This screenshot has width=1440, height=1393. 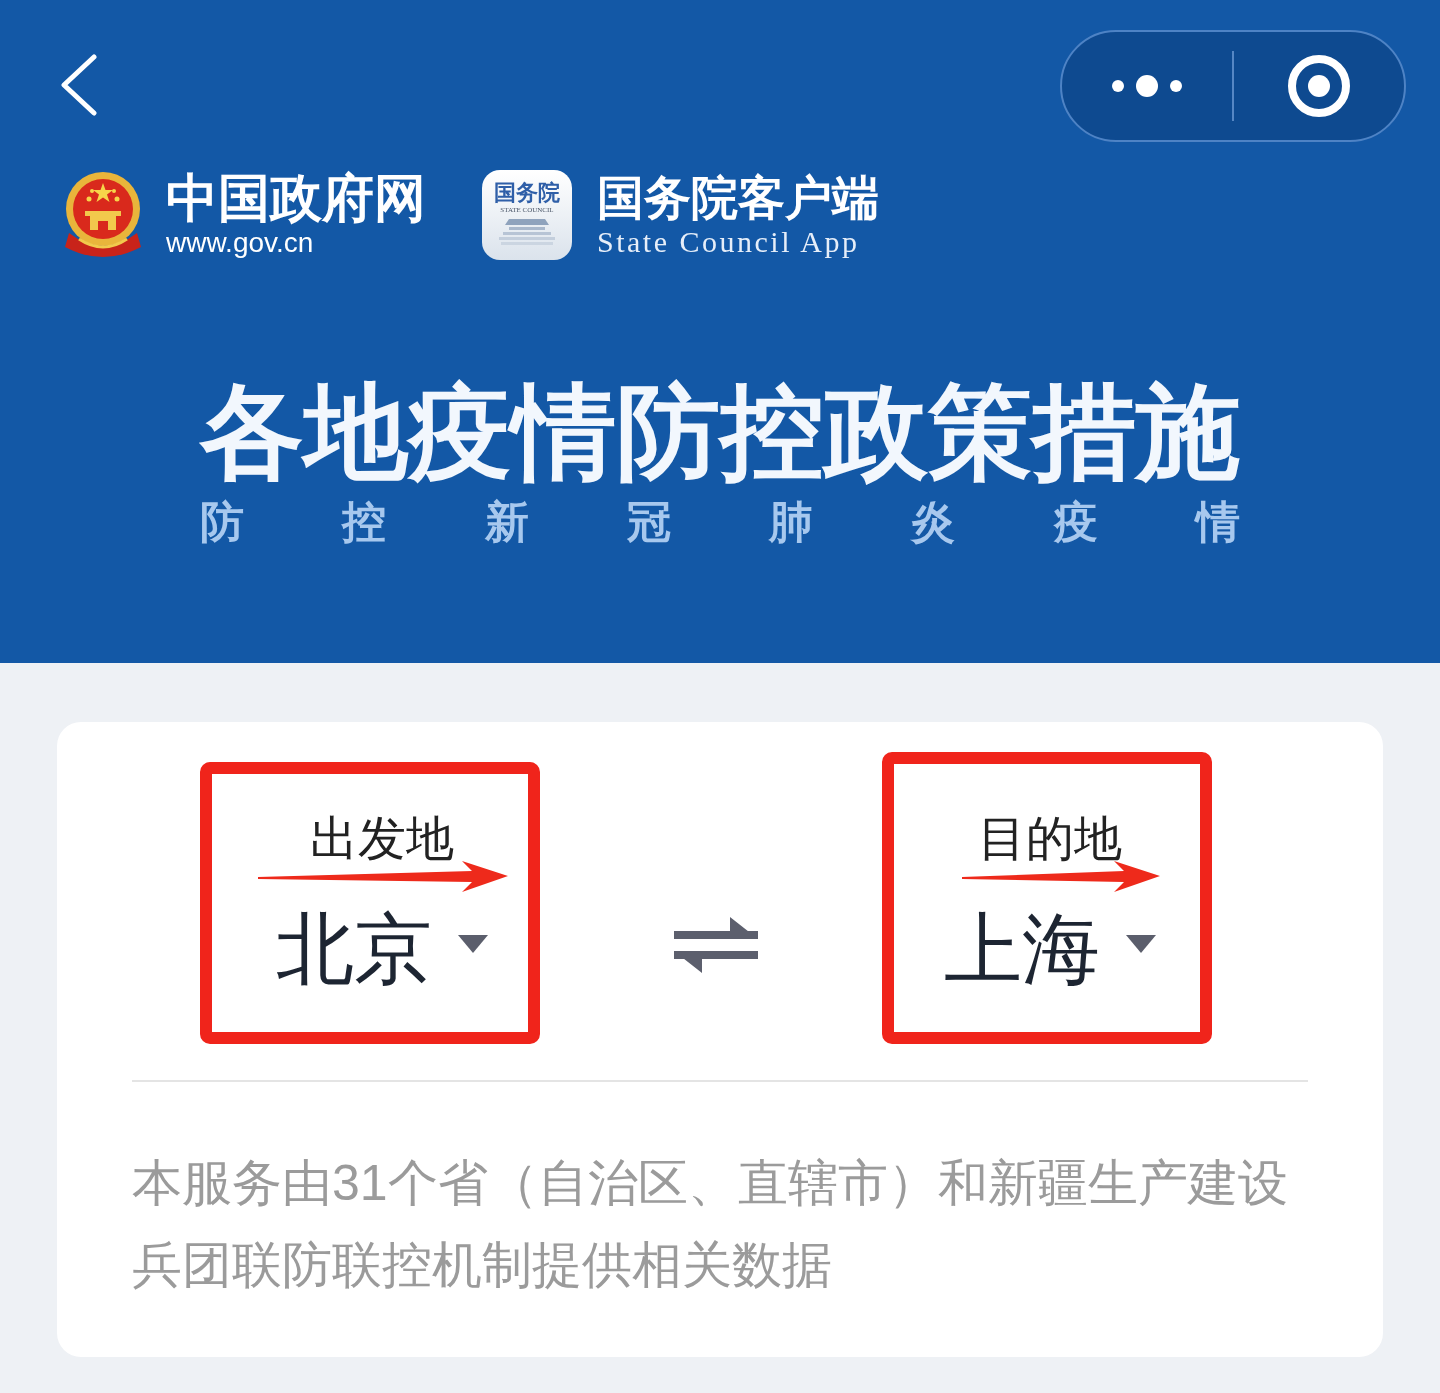 I want to click on app-icon-text: 国务院, so click(x=527, y=193).